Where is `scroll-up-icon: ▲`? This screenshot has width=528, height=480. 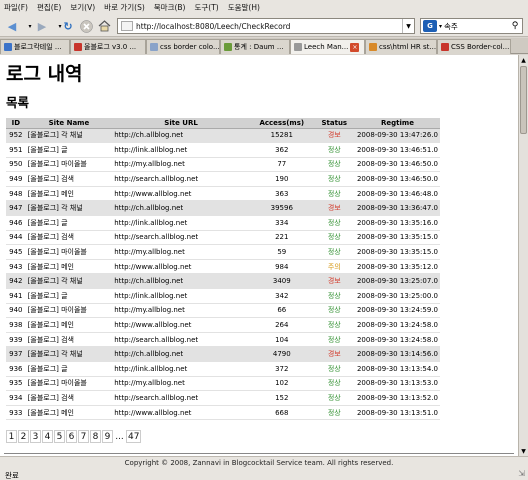 scroll-up-icon: ▲ is located at coordinates (523, 60).